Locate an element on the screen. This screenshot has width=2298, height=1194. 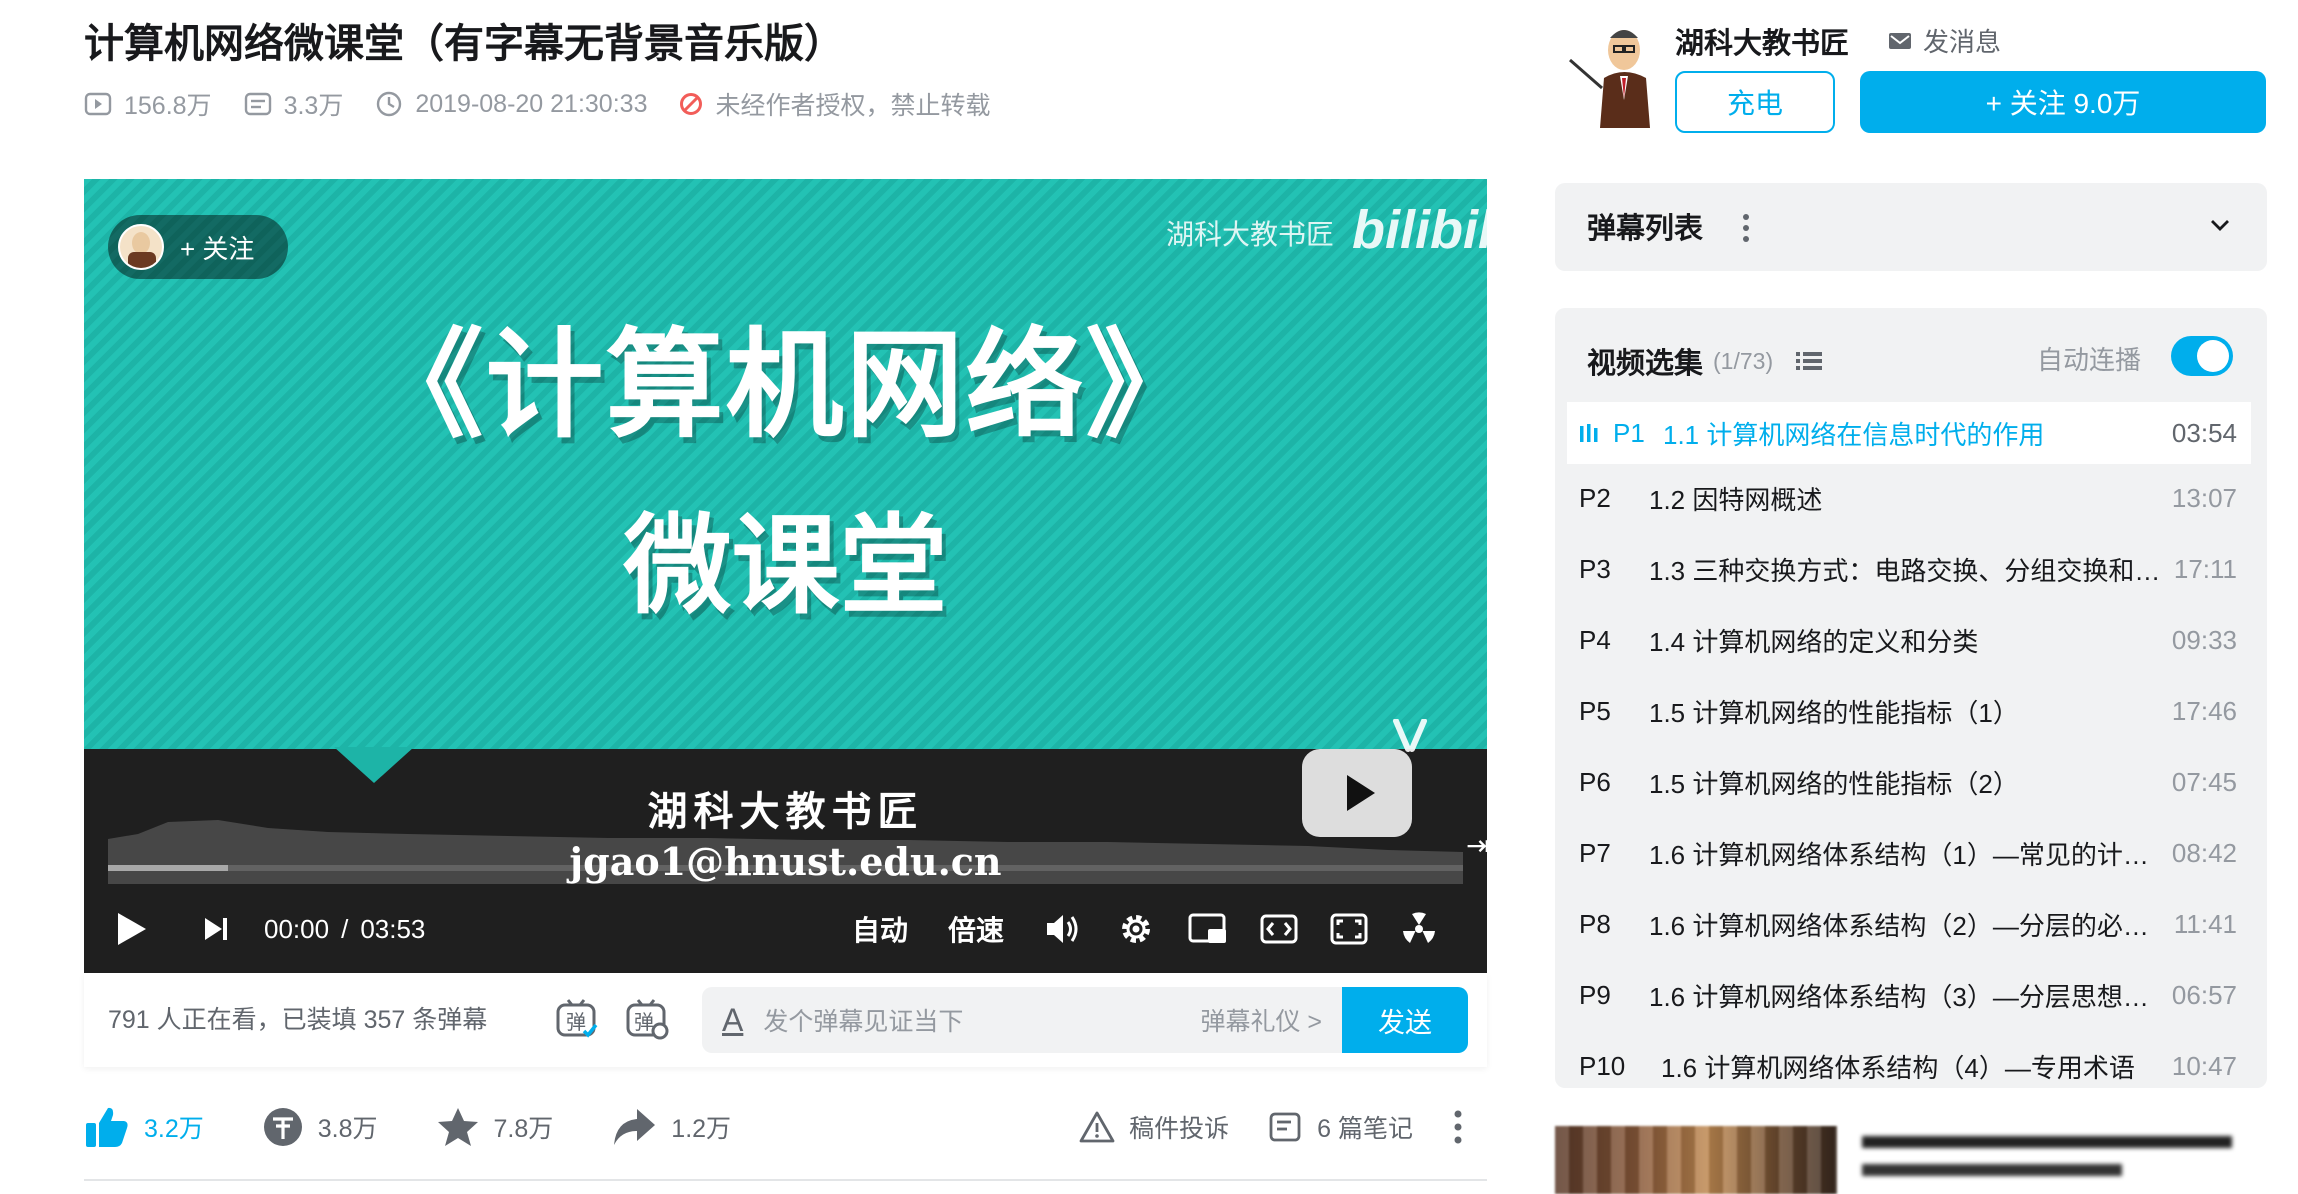
watermark-text: 湖科大教书匠 is located at coordinates (1250, 234).